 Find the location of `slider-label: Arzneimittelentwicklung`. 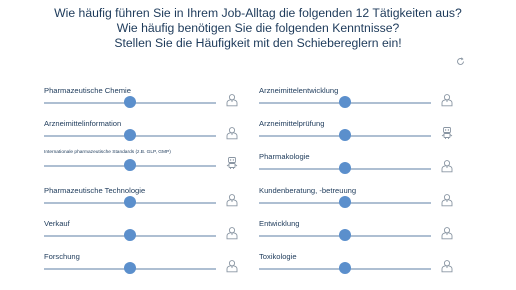

slider-label: Arzneimittelentwicklung is located at coordinates (299, 90).